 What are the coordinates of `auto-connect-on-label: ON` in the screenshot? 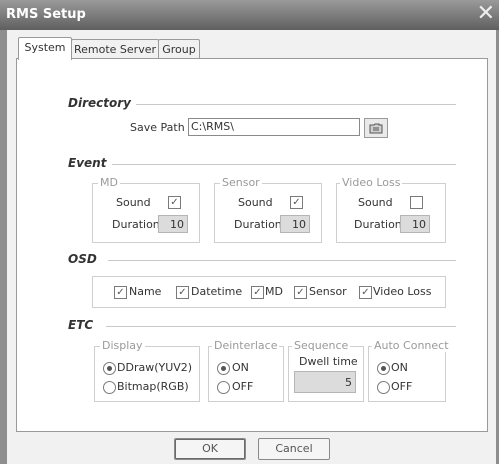 It's located at (399, 367).